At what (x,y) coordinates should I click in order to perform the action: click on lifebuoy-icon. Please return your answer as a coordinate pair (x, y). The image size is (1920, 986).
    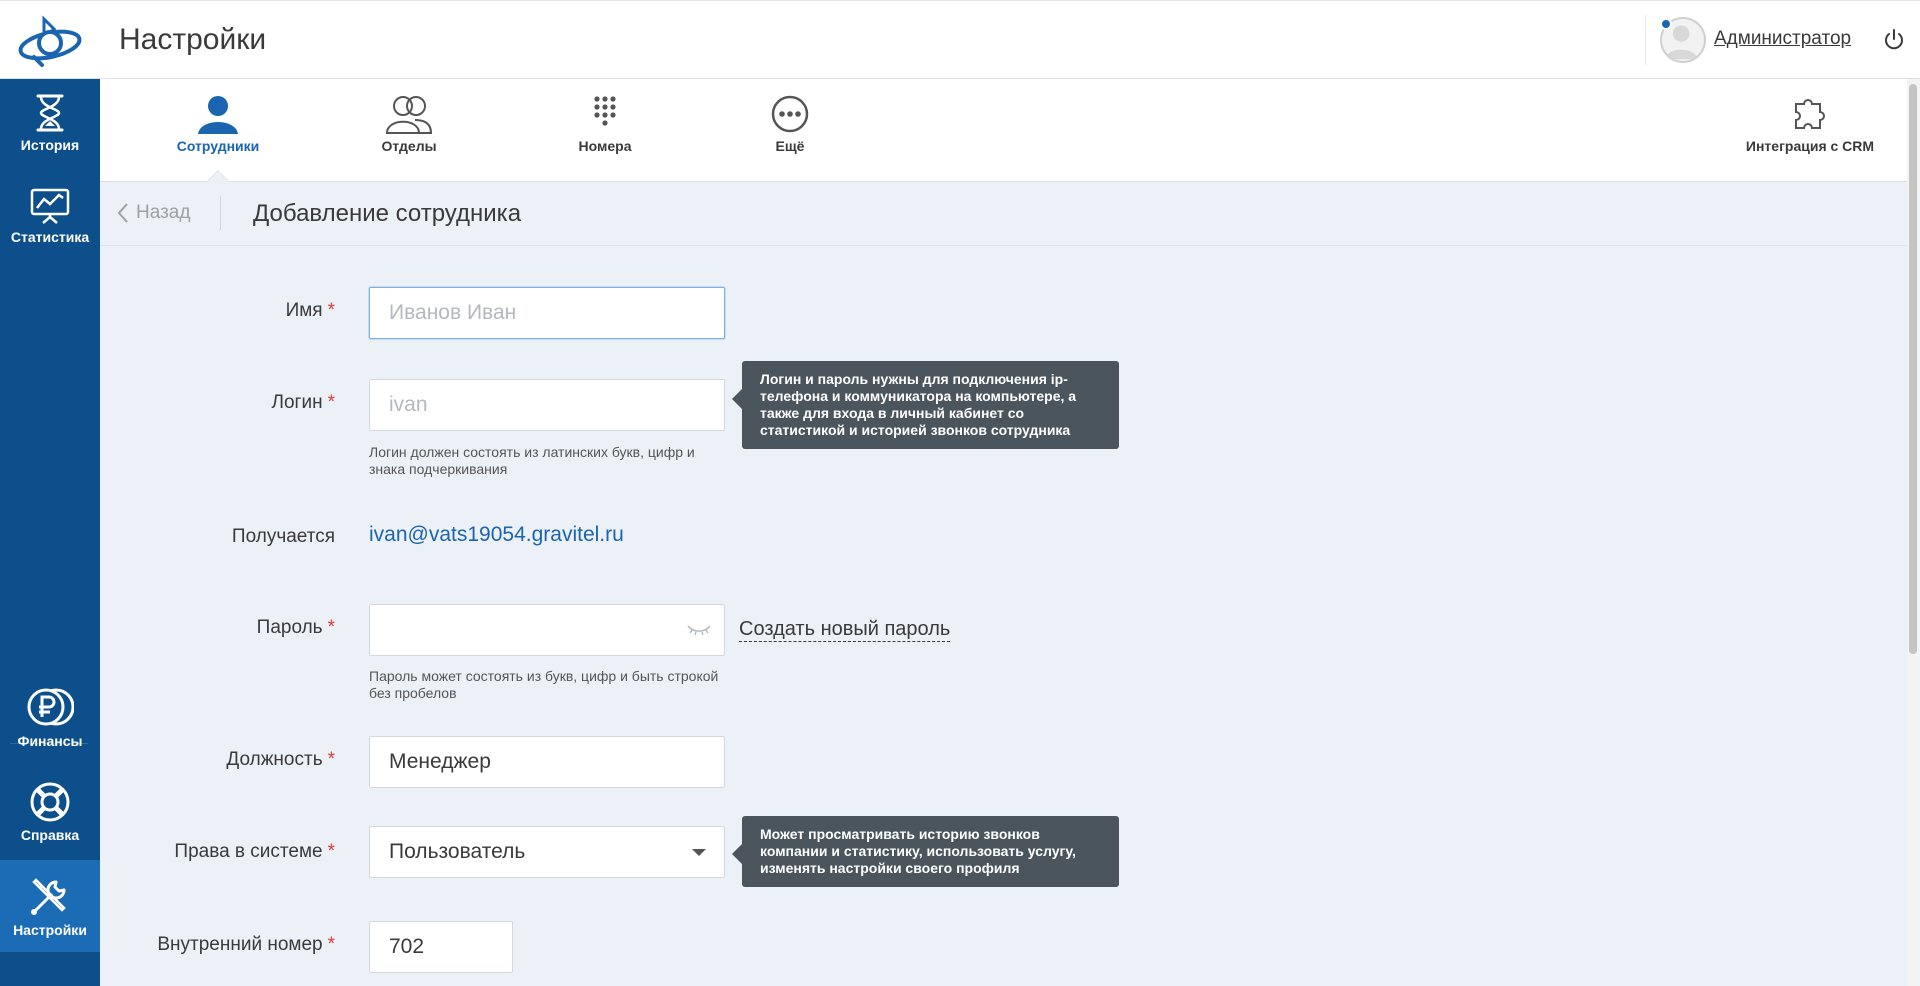
    Looking at the image, I should click on (50, 802).